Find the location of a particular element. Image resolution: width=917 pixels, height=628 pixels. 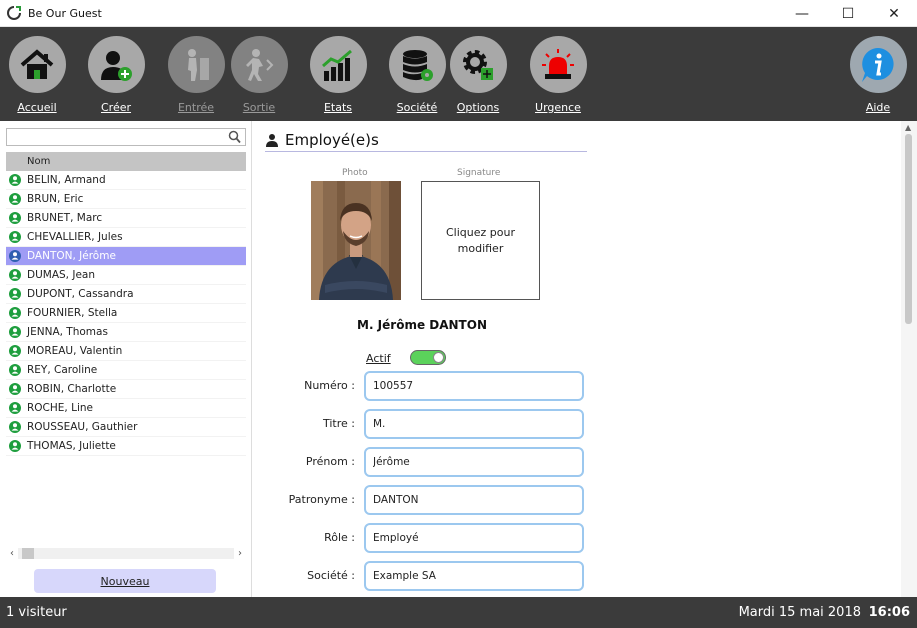

window-title: Be Our Guest is located at coordinates (65, 13).